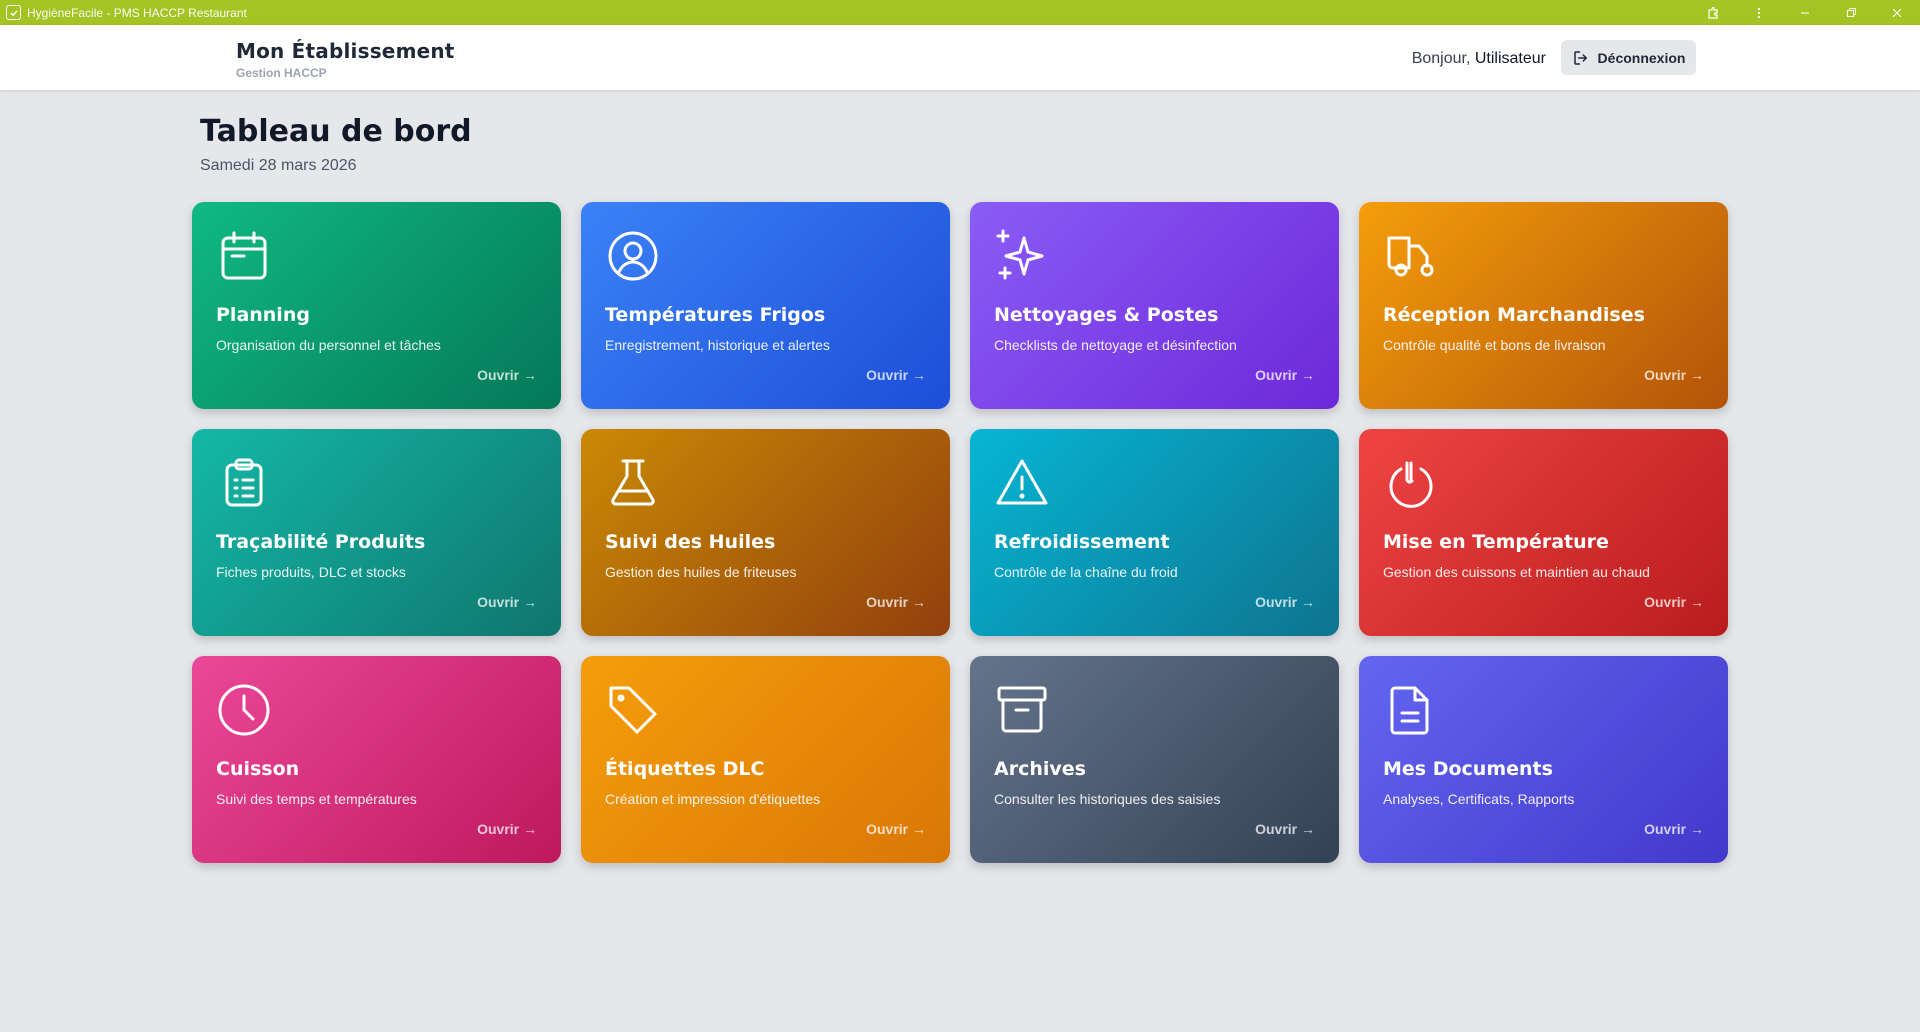 The image size is (1920, 1032). What do you see at coordinates (1713, 12) in the screenshot?
I see `extension-icon` at bounding box center [1713, 12].